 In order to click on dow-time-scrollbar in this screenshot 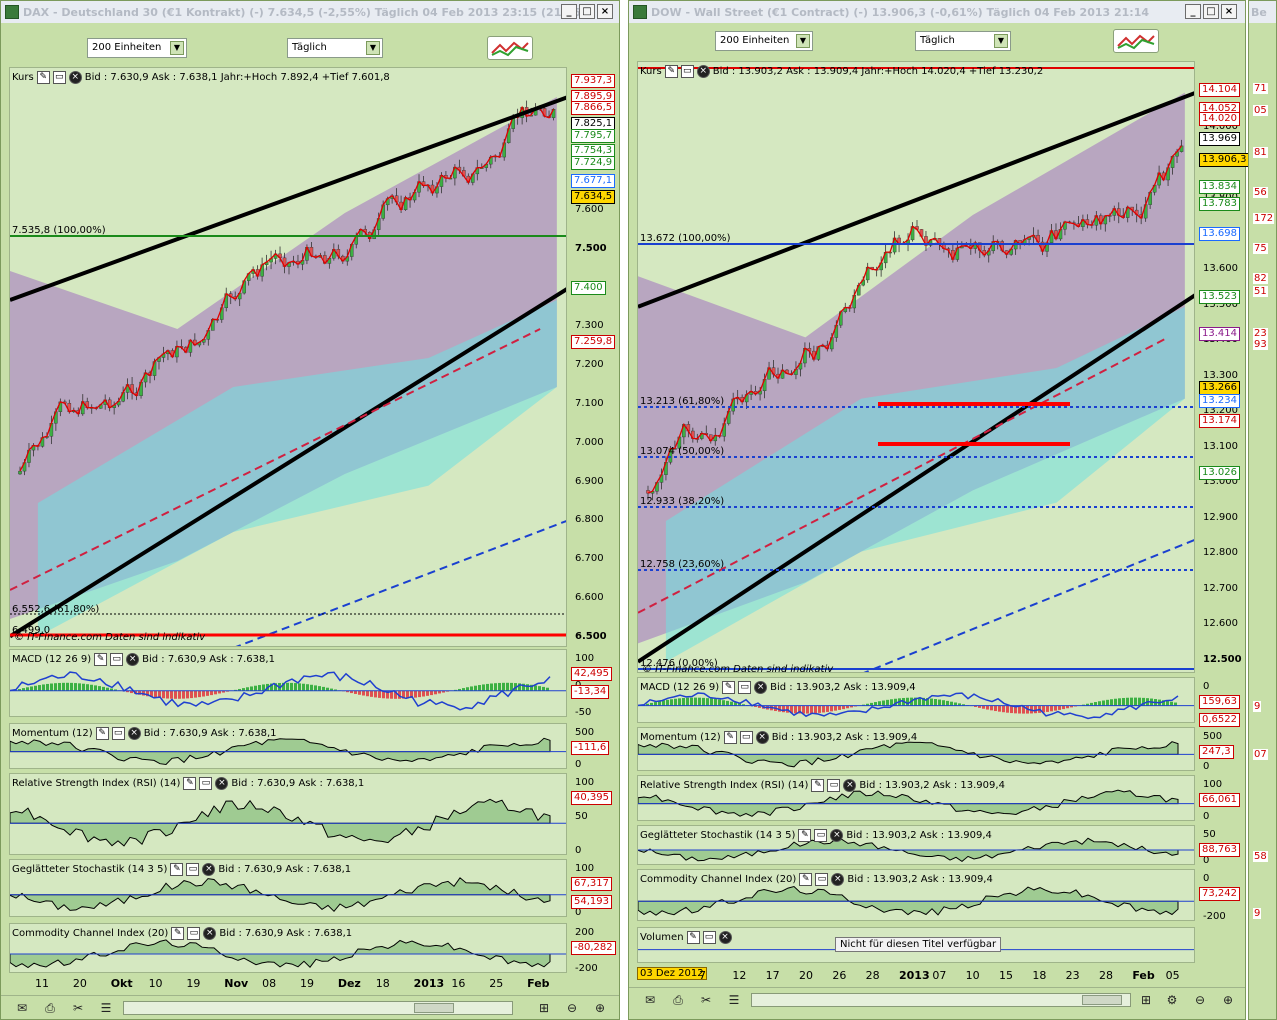, I will do `click(941, 1000)`.